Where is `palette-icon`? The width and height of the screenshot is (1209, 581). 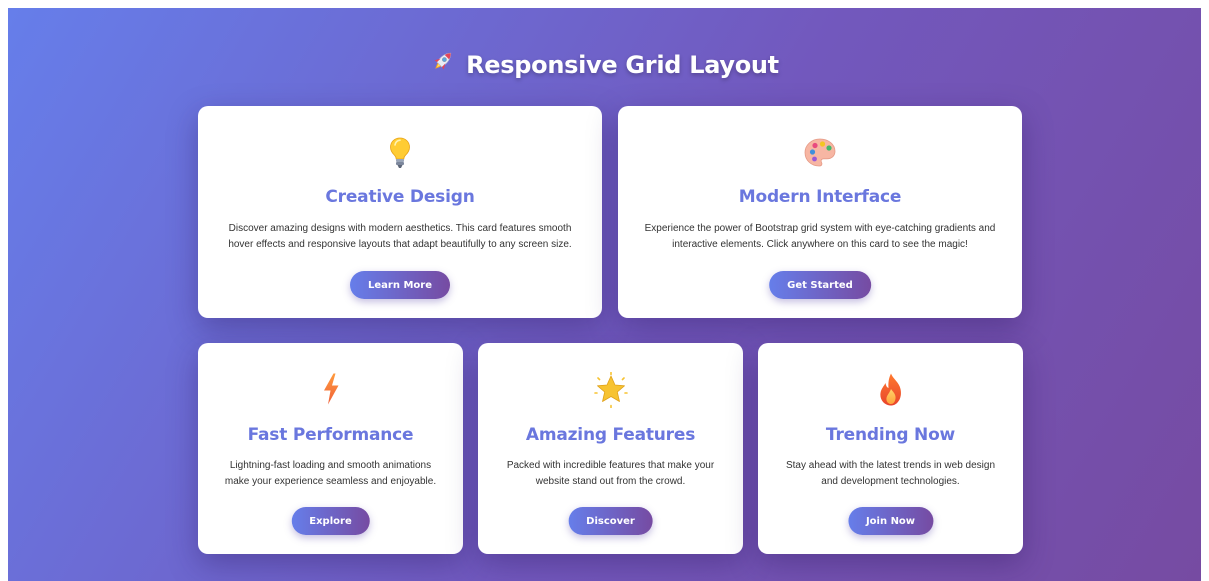
palette-icon is located at coordinates (820, 153).